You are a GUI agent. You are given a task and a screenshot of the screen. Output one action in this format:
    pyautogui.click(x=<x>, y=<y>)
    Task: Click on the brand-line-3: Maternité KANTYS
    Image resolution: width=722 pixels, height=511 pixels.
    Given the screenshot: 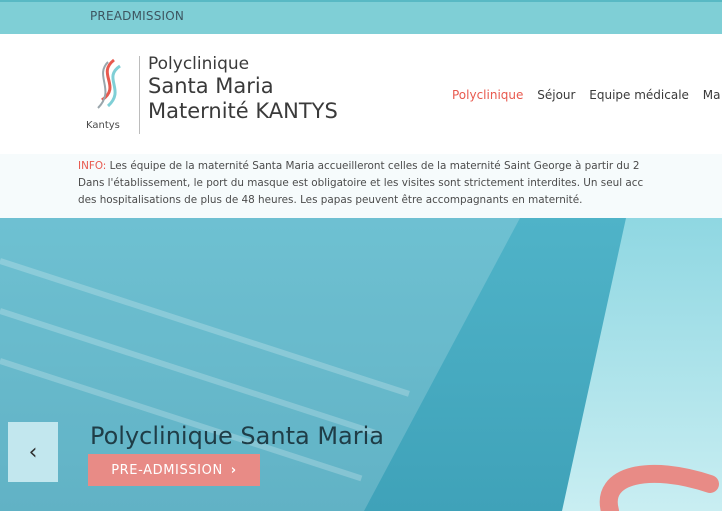 What is the action you would take?
    pyautogui.click(x=243, y=111)
    